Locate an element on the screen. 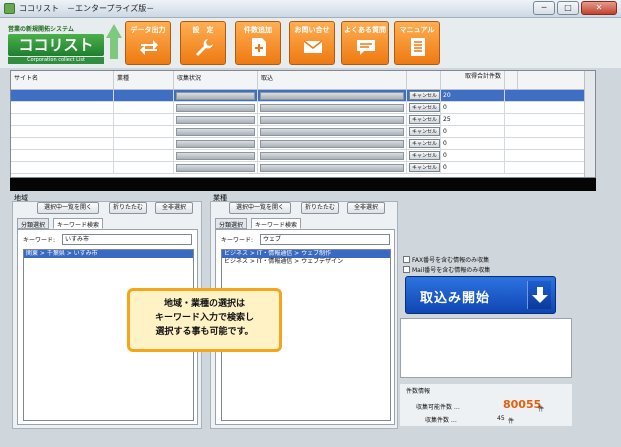  grid-scrollbar is located at coordinates (589, 124).